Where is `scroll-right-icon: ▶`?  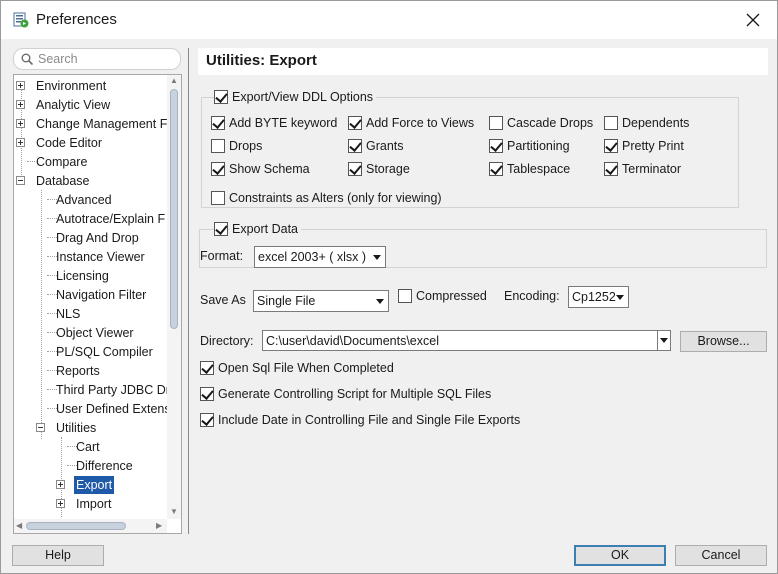 scroll-right-icon: ▶ is located at coordinates (159, 525).